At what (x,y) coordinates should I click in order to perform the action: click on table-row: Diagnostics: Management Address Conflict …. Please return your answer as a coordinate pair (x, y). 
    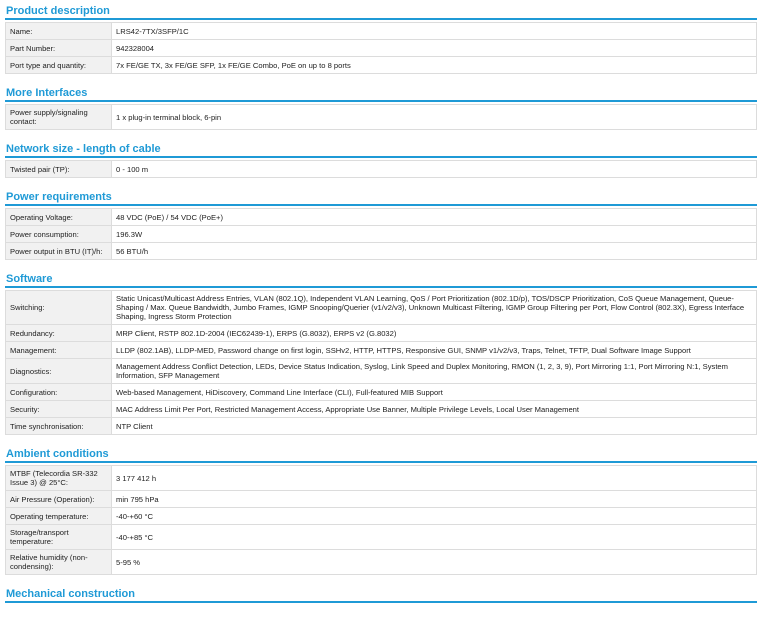
    Looking at the image, I should click on (381, 371).